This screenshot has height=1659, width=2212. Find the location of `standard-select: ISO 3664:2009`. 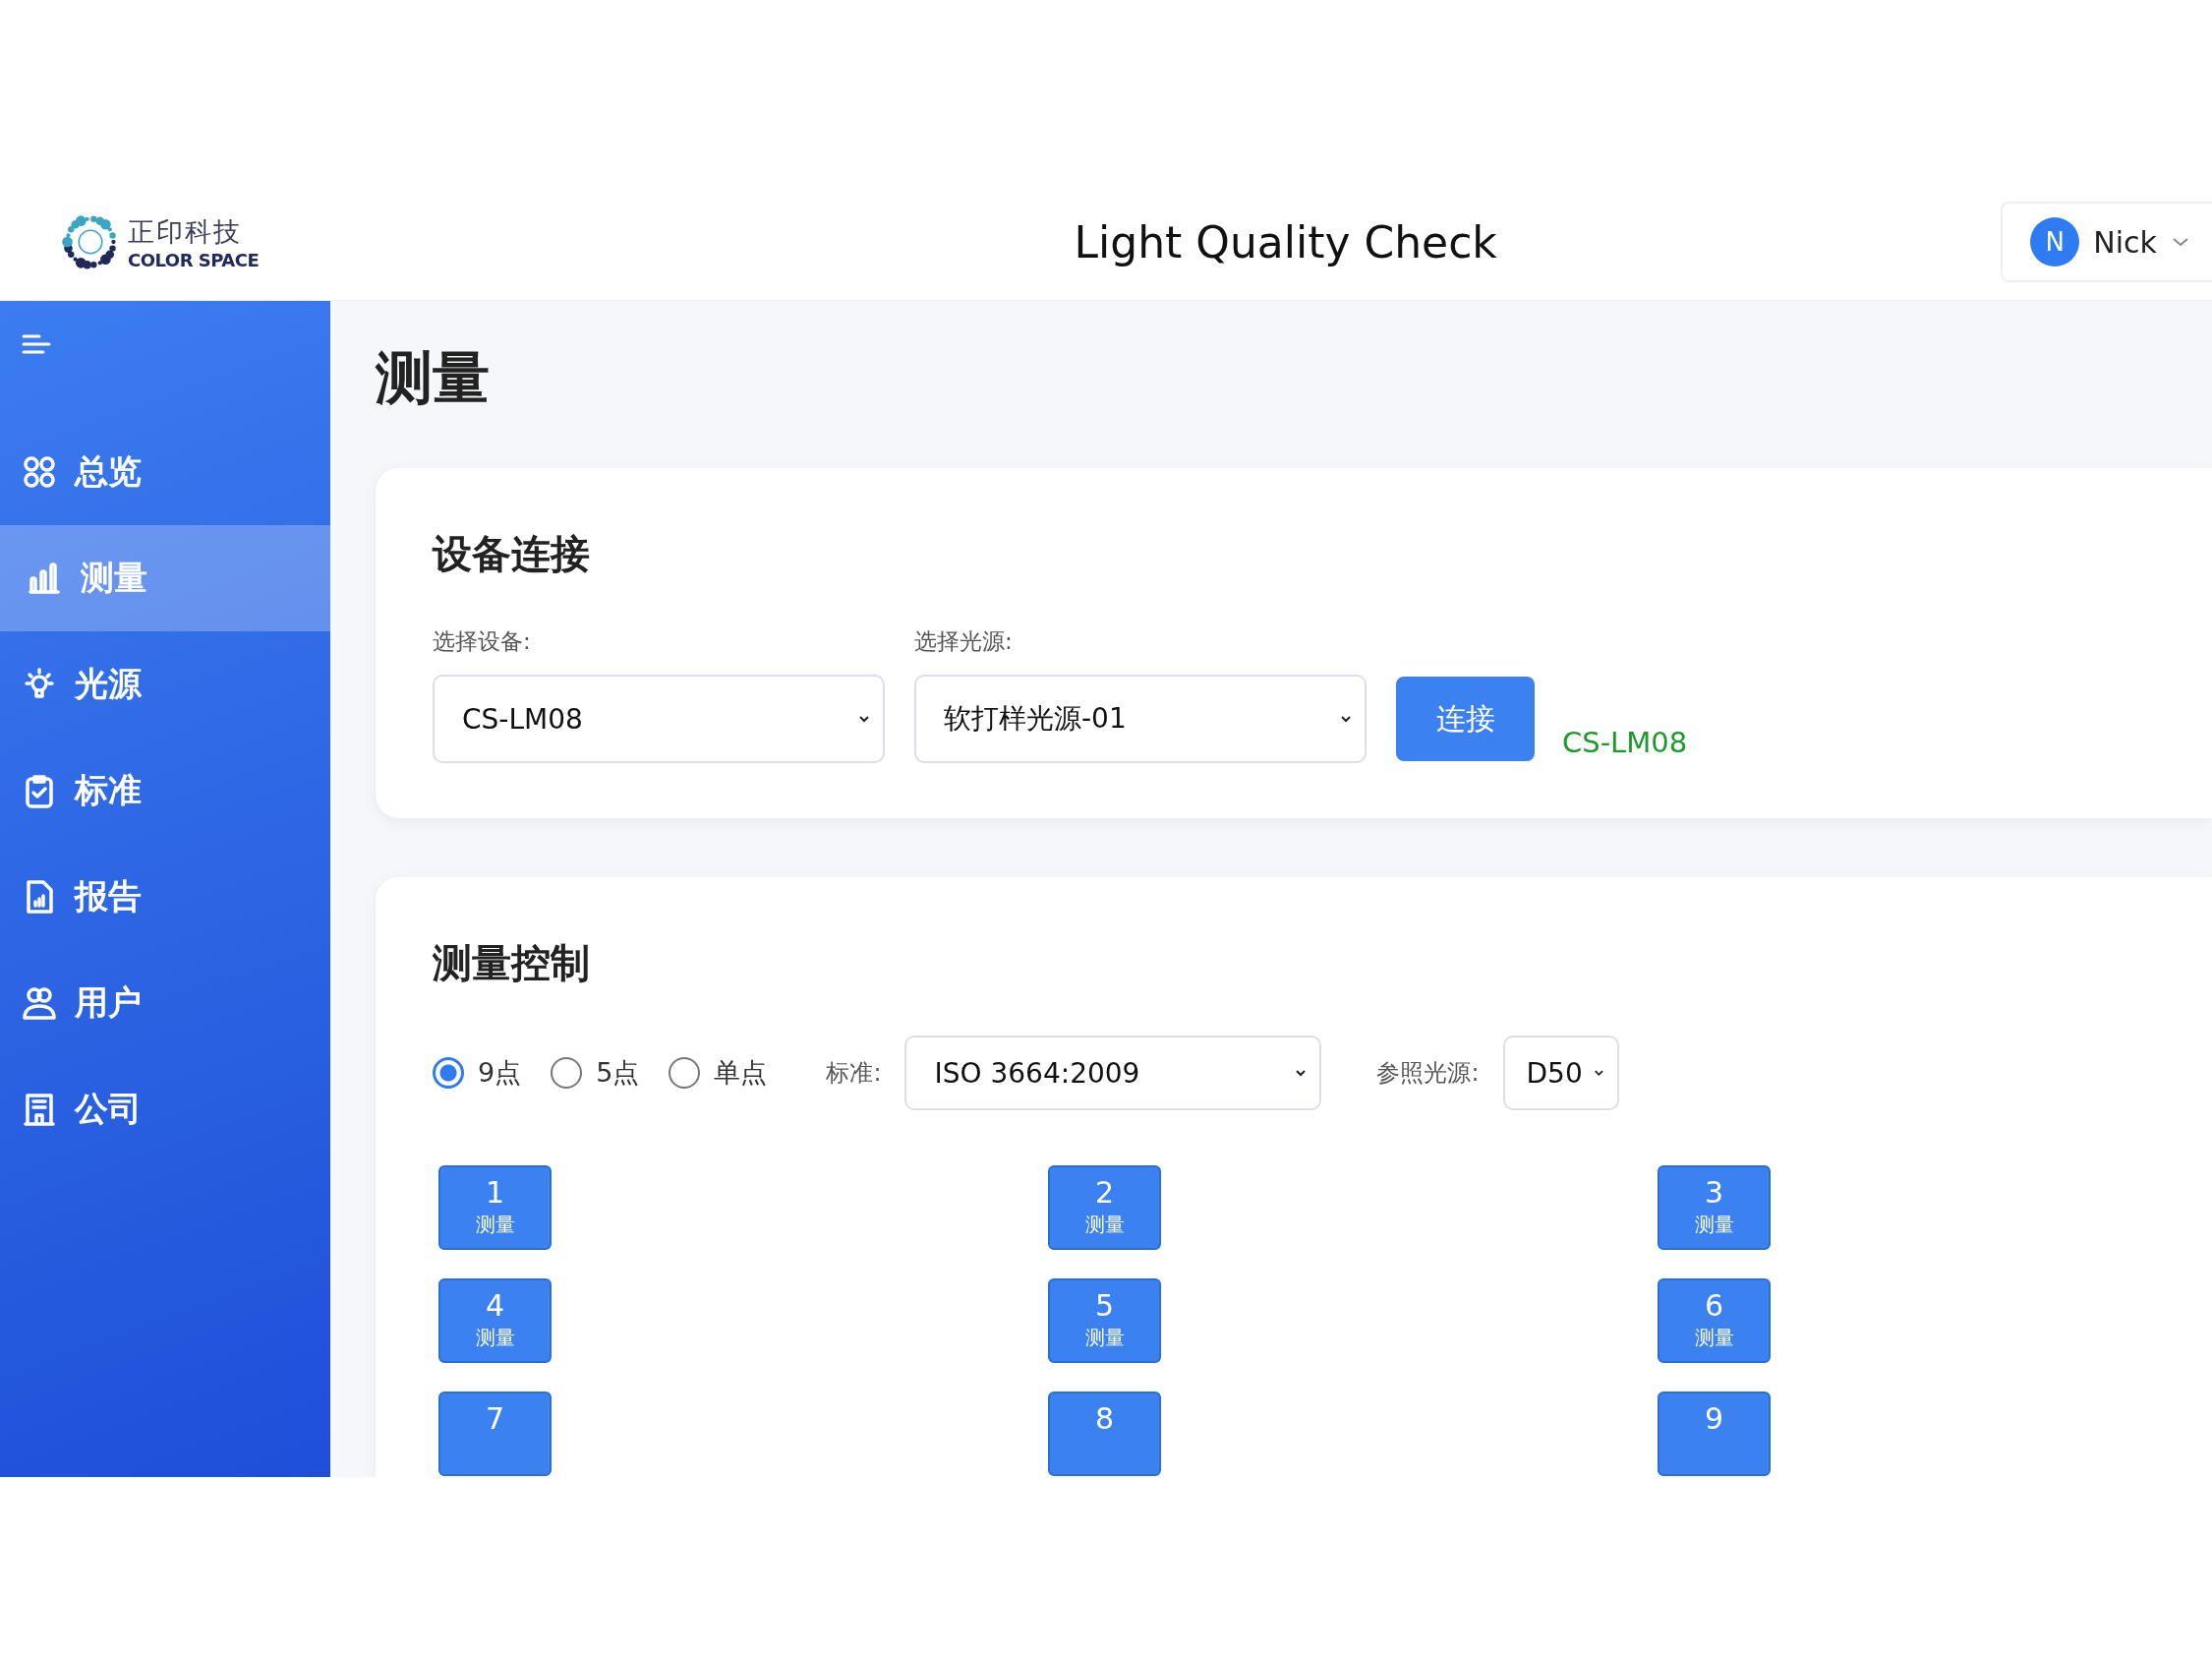

standard-select: ISO 3664:2009 is located at coordinates (1113, 1073).